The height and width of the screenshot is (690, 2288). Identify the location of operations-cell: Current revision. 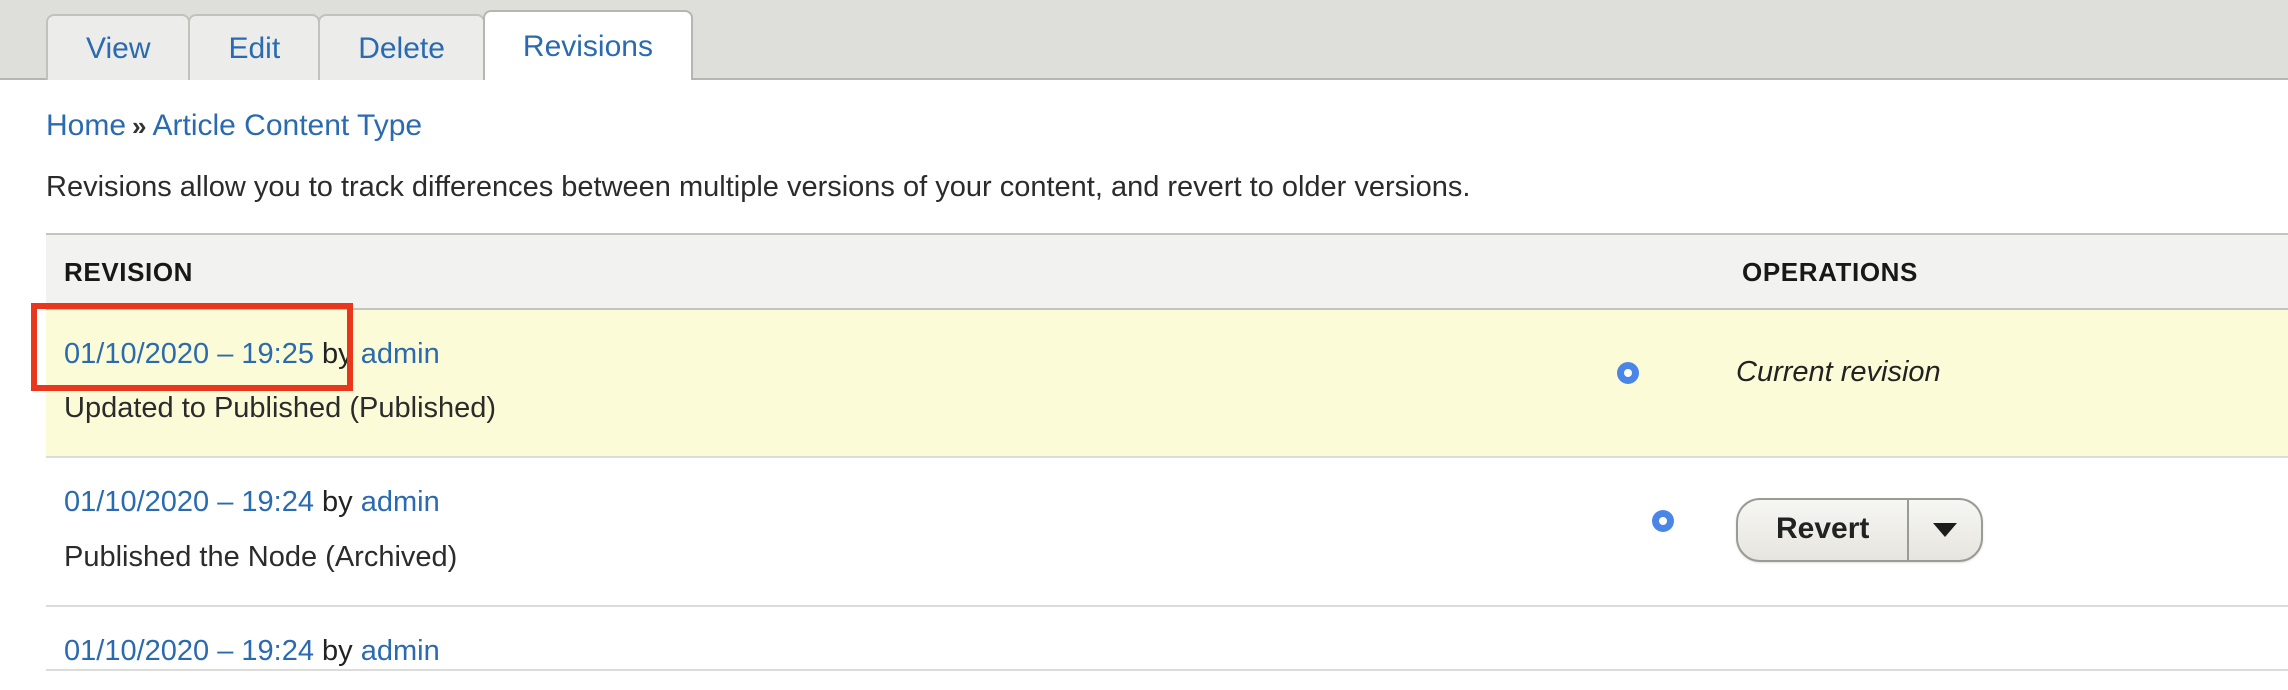
(2006, 383).